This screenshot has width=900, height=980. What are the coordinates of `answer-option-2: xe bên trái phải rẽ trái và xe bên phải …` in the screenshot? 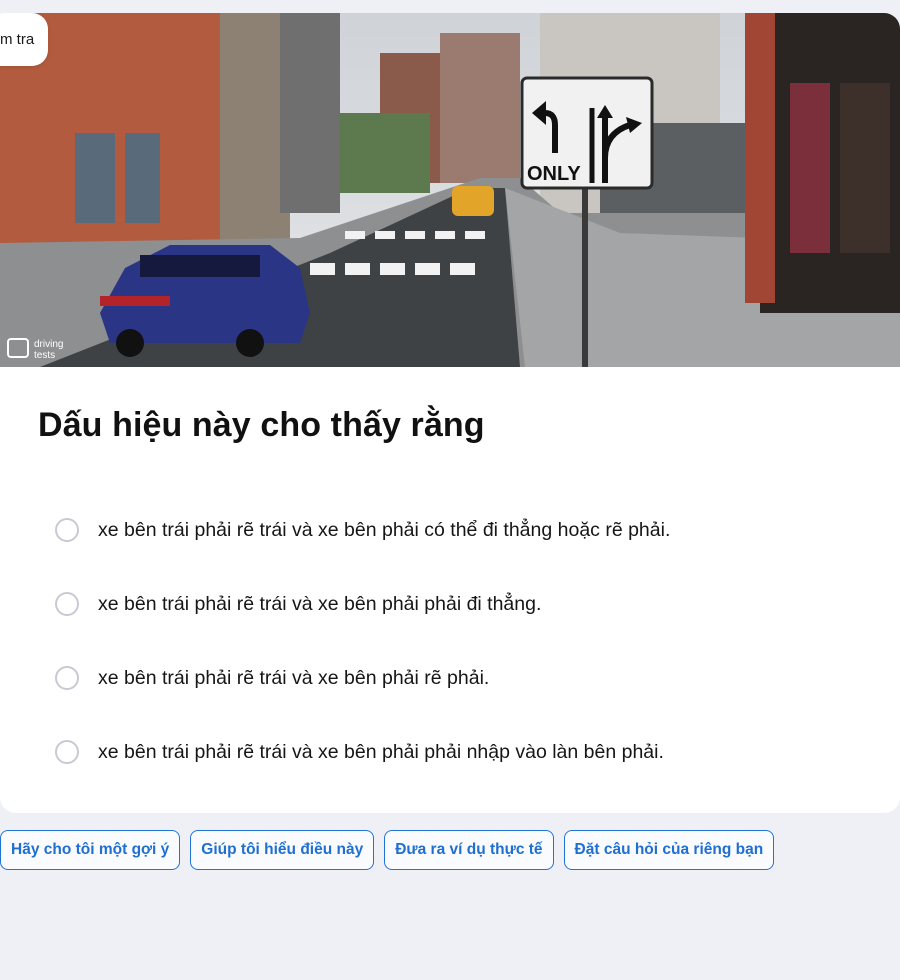 It's located at (465, 604).